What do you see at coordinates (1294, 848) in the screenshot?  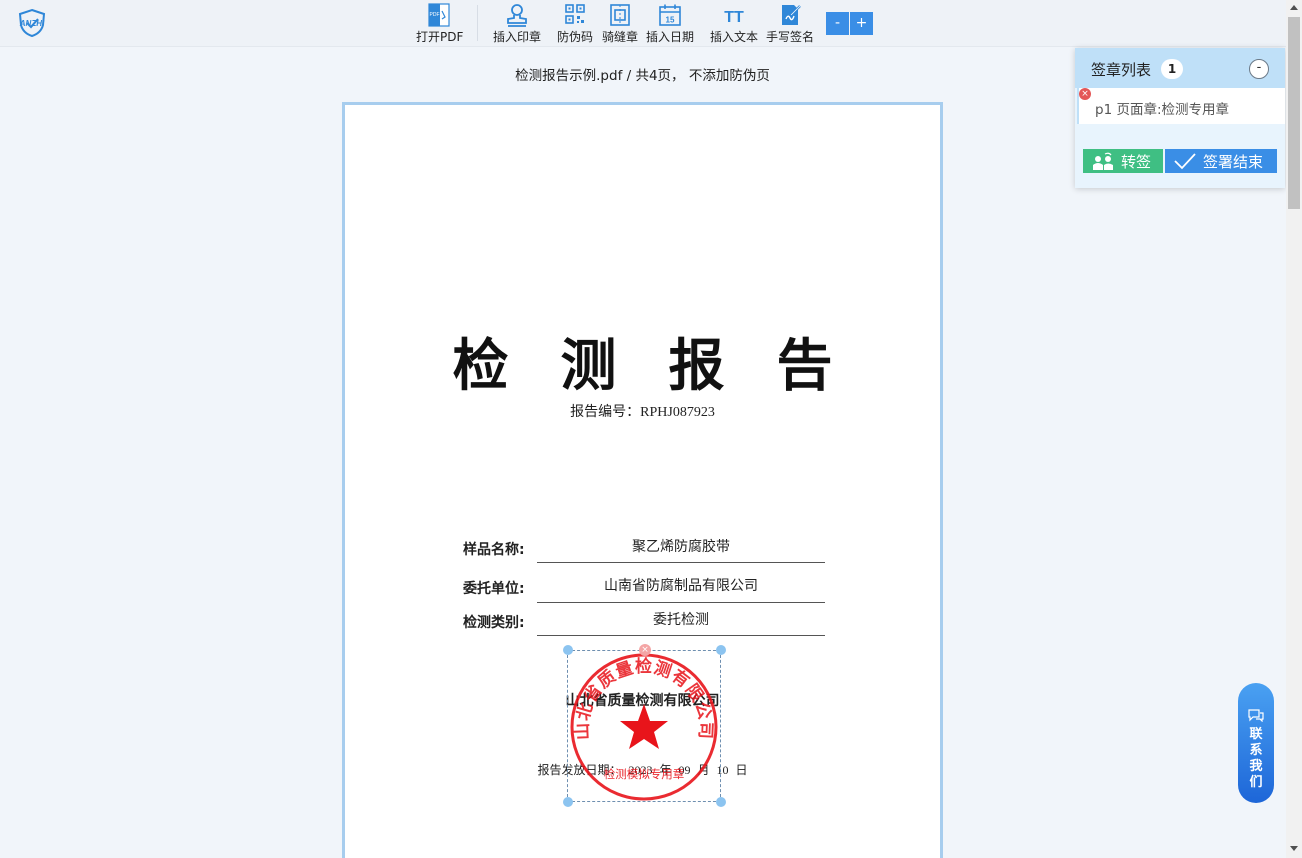 I see `scroll-down-arrow-icon` at bounding box center [1294, 848].